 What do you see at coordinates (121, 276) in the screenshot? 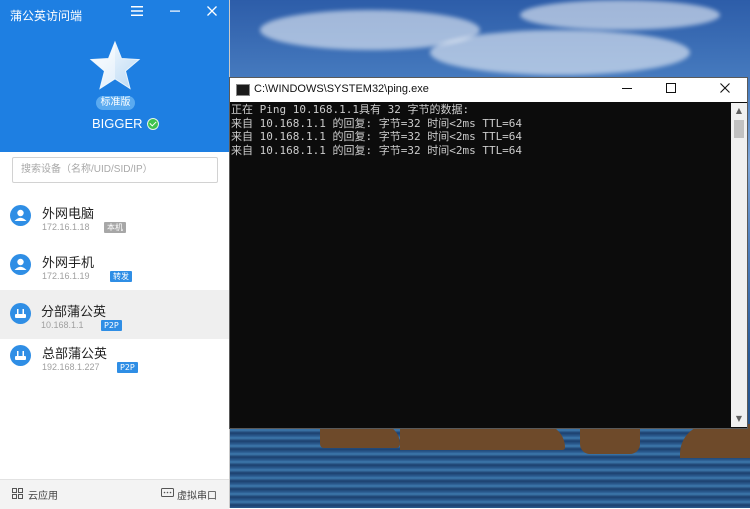
I see `device-tag: 转发` at bounding box center [121, 276].